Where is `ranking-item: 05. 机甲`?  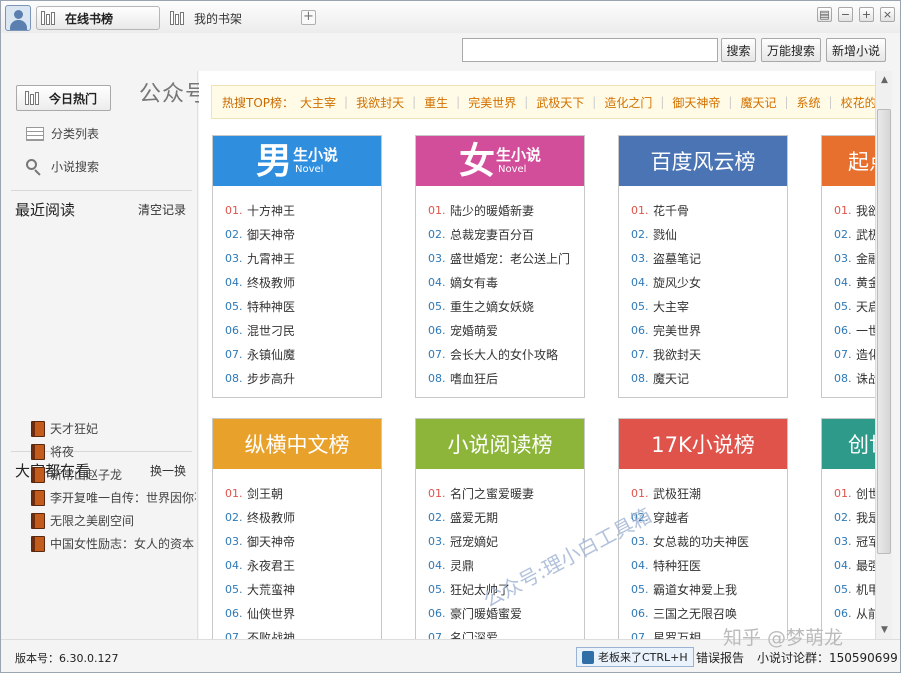 ranking-item: 05. 机甲 is located at coordinates (854, 589).